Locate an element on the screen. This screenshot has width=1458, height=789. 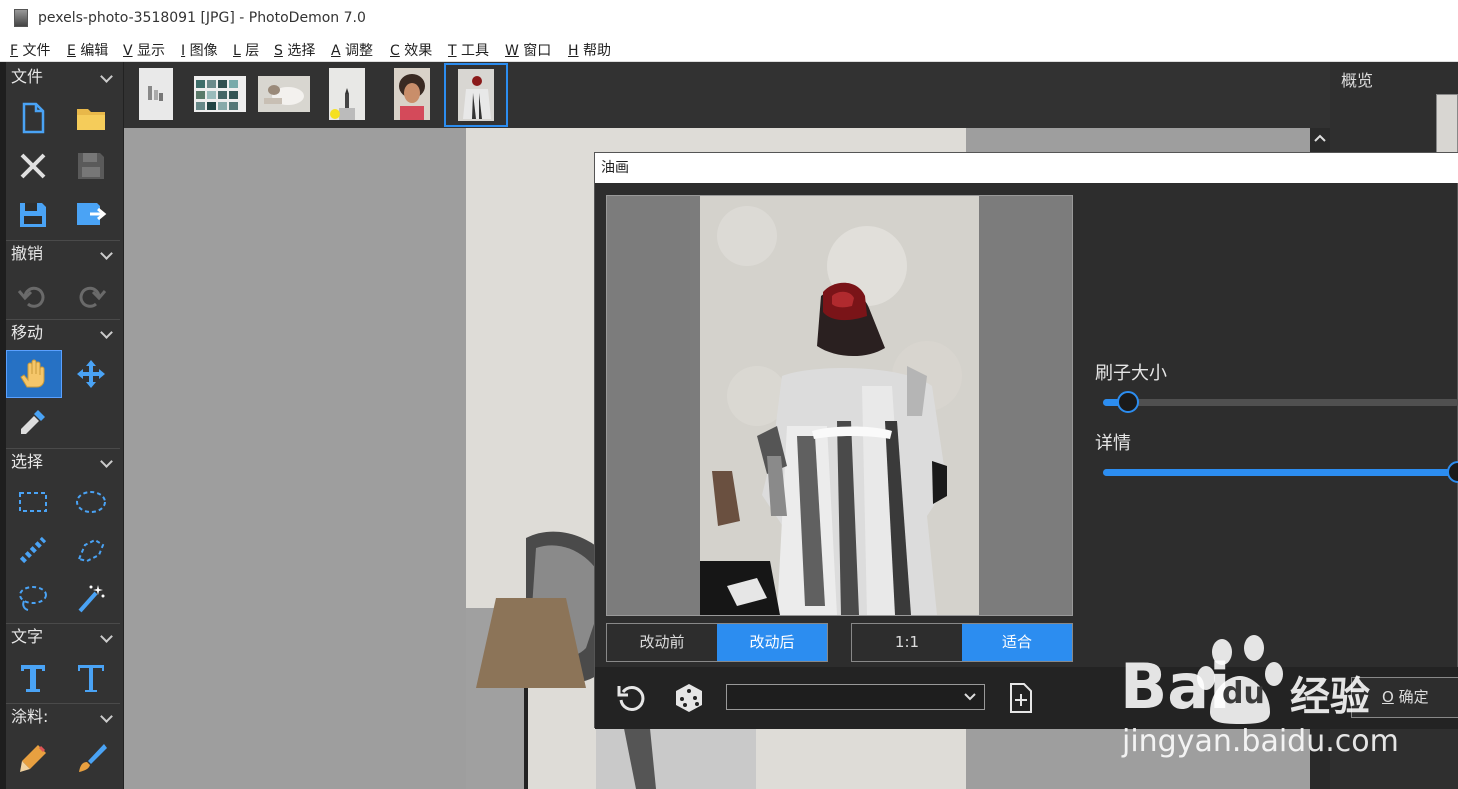
section-file: 文件 is located at coordinates (63, 77).